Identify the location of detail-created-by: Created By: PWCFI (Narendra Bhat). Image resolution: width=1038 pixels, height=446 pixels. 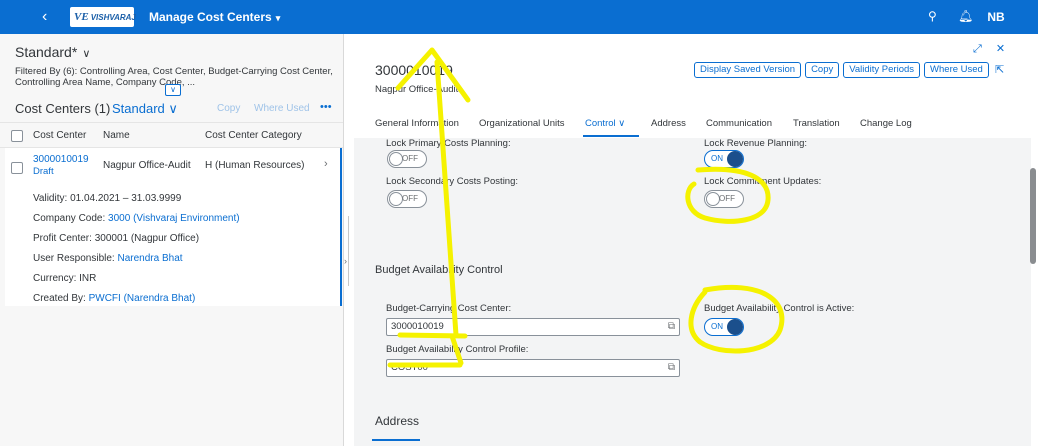
(114, 298).